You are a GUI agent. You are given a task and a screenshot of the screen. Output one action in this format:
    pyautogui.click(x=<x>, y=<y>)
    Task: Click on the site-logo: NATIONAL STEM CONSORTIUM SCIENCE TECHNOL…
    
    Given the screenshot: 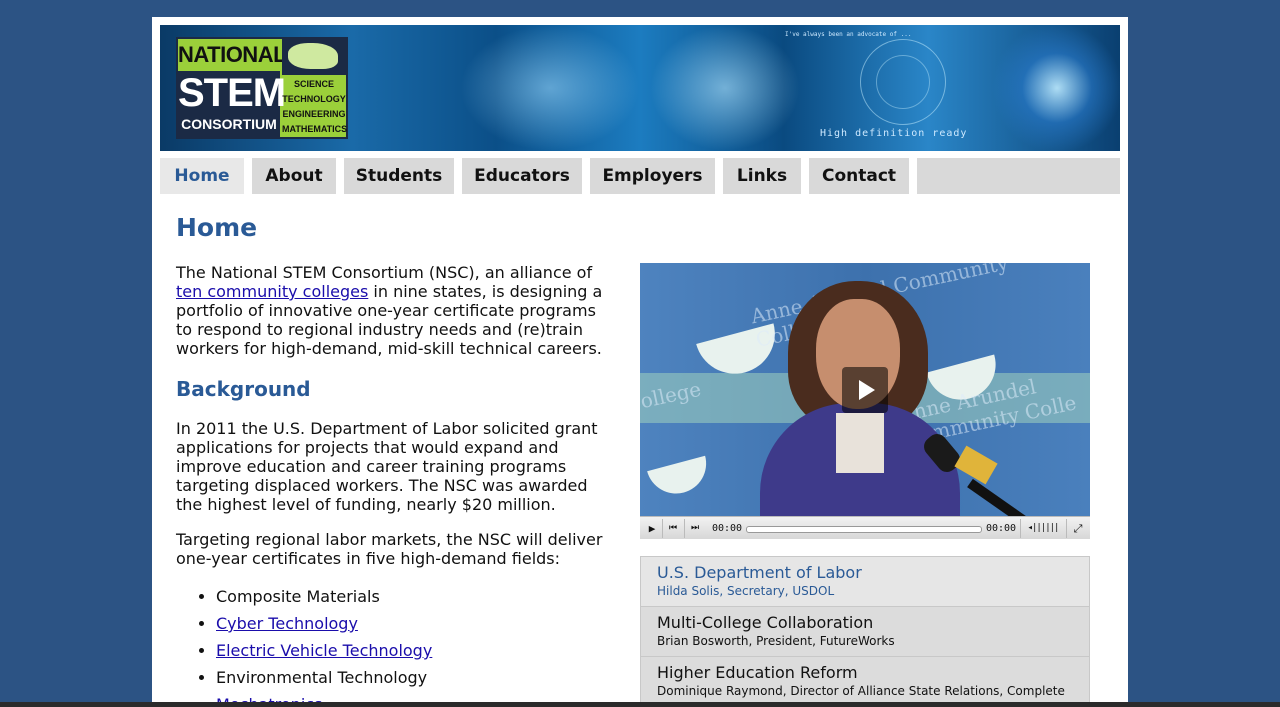 What is the action you would take?
    pyautogui.click(x=262, y=88)
    